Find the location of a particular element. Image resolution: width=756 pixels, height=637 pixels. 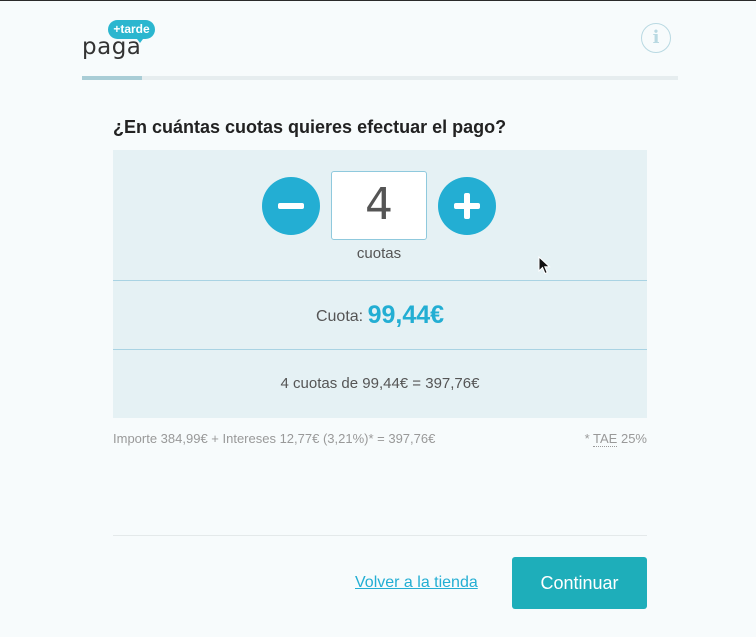

increase-button is located at coordinates (467, 206).